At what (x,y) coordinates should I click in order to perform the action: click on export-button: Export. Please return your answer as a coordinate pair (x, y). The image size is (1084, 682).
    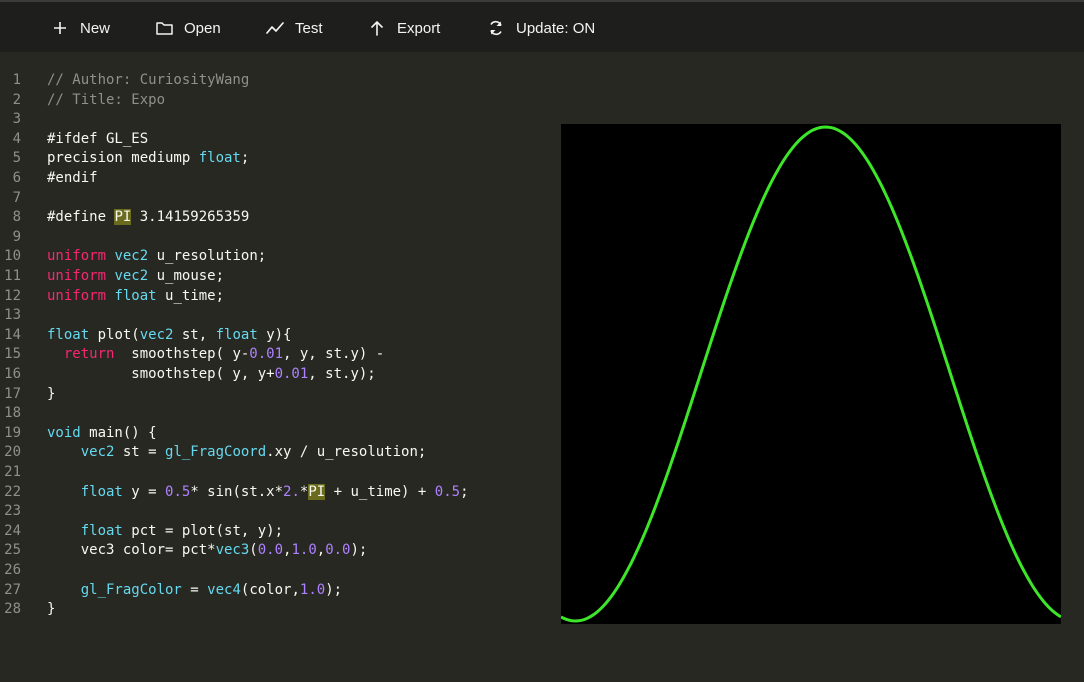
    Looking at the image, I should click on (403, 28).